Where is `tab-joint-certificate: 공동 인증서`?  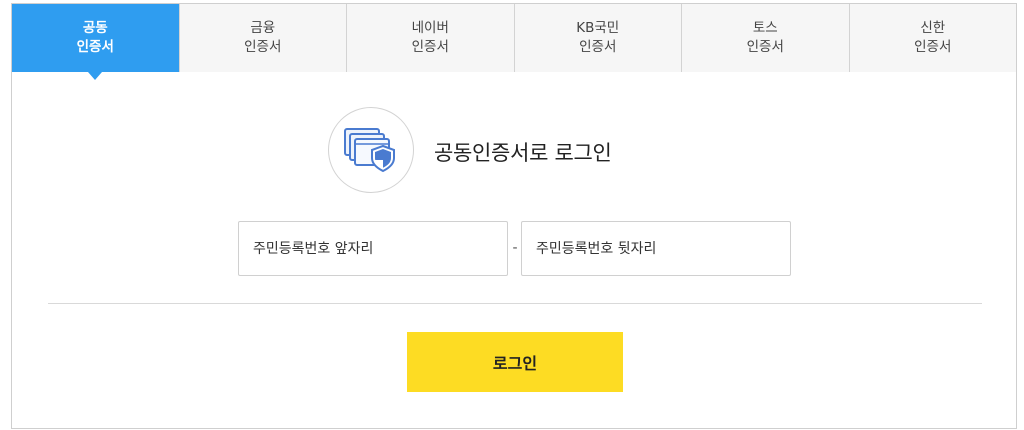 tab-joint-certificate: 공동 인증서 is located at coordinates (95, 42).